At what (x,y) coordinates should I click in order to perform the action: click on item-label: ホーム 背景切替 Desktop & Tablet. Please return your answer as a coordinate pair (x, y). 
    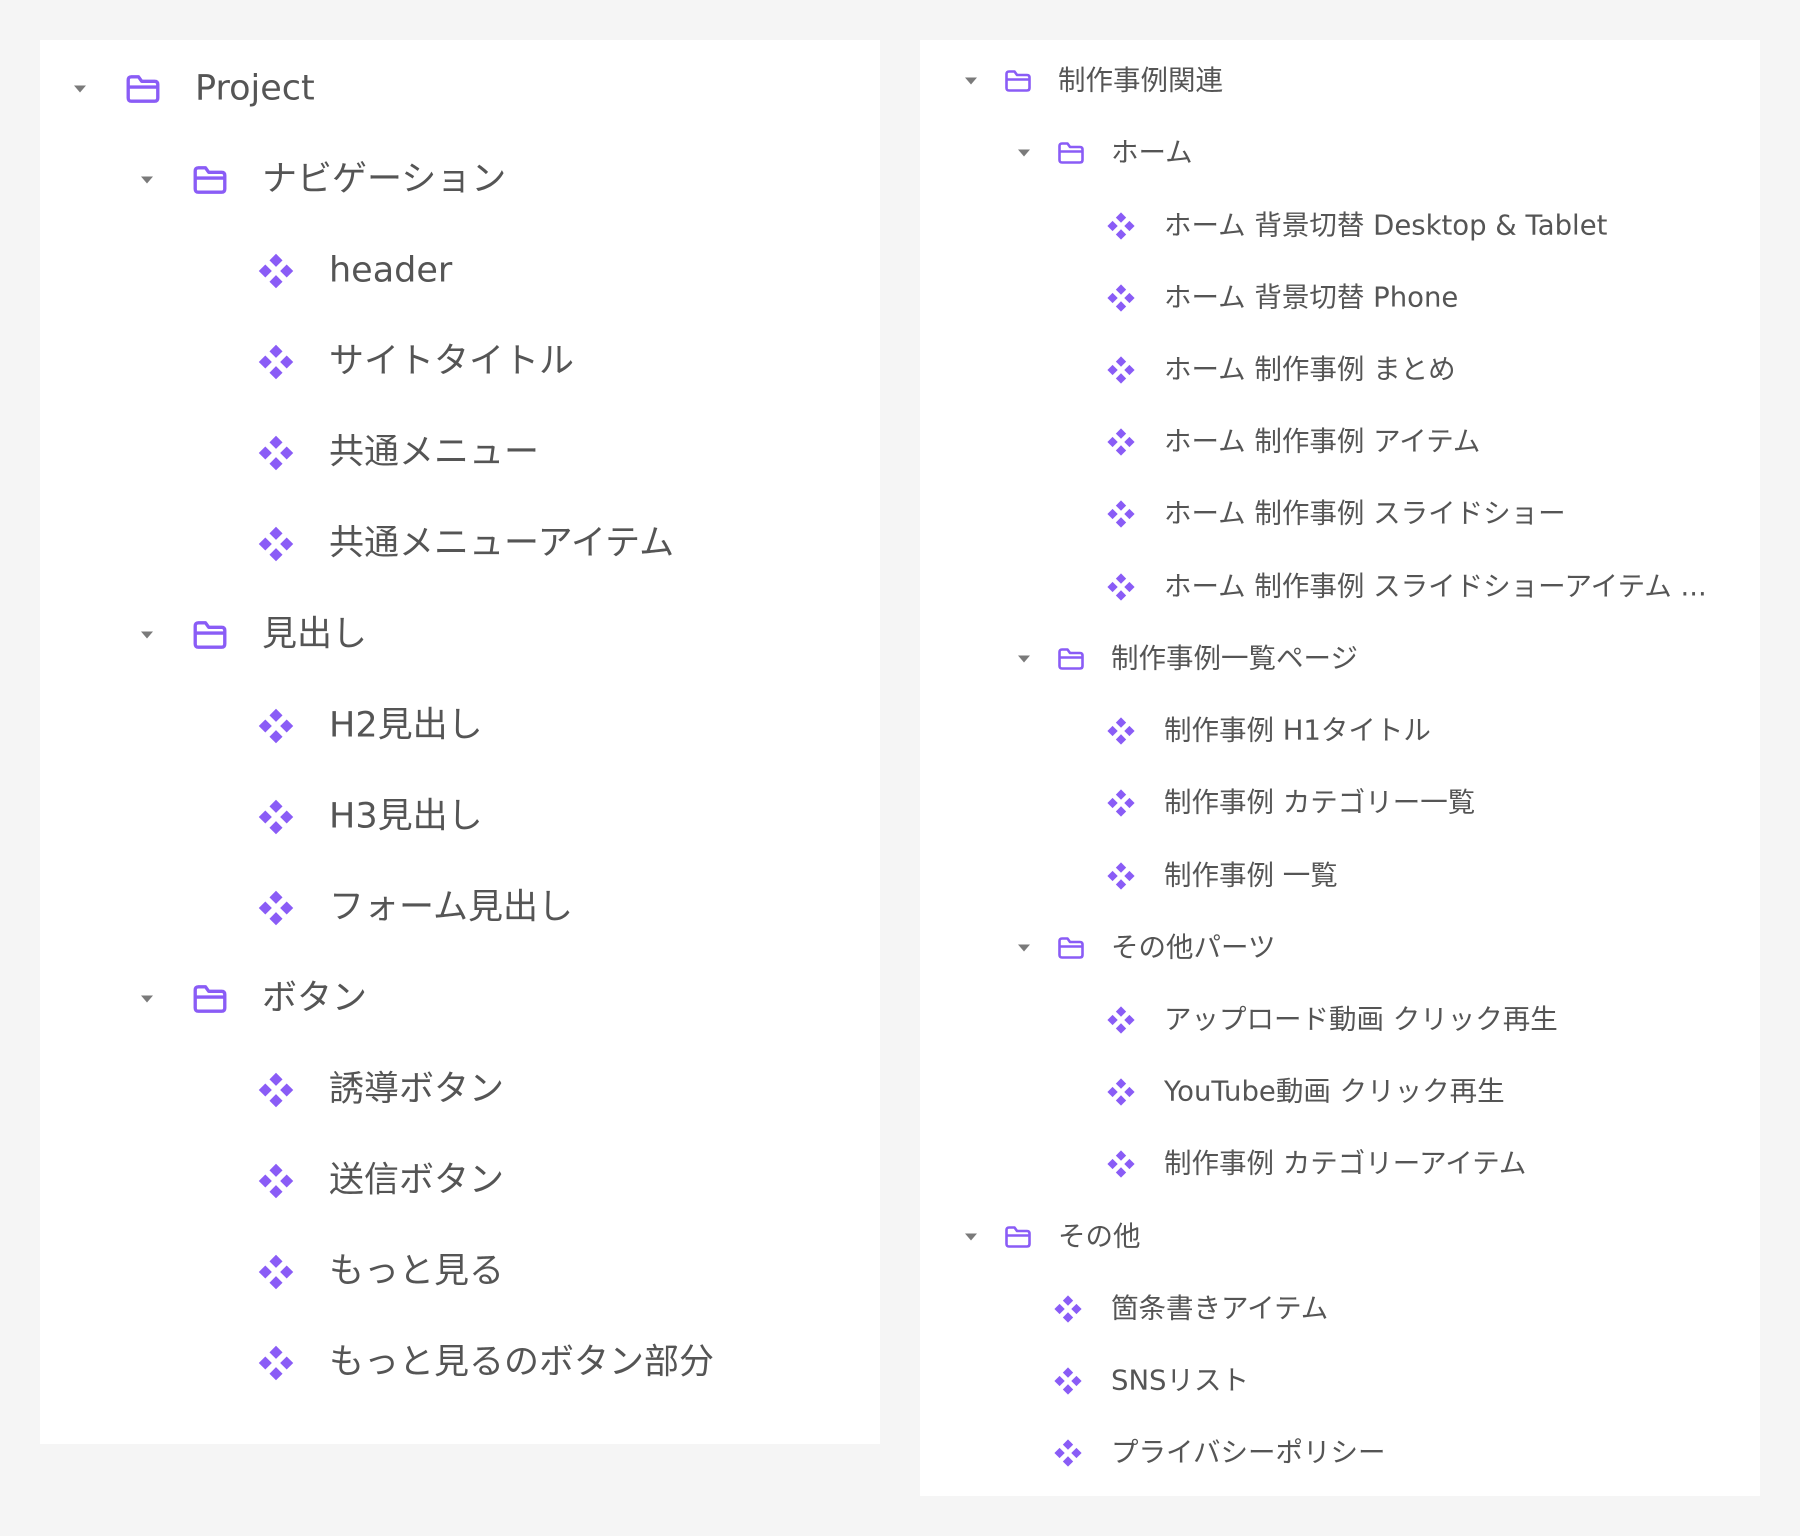
    Looking at the image, I should click on (1386, 225).